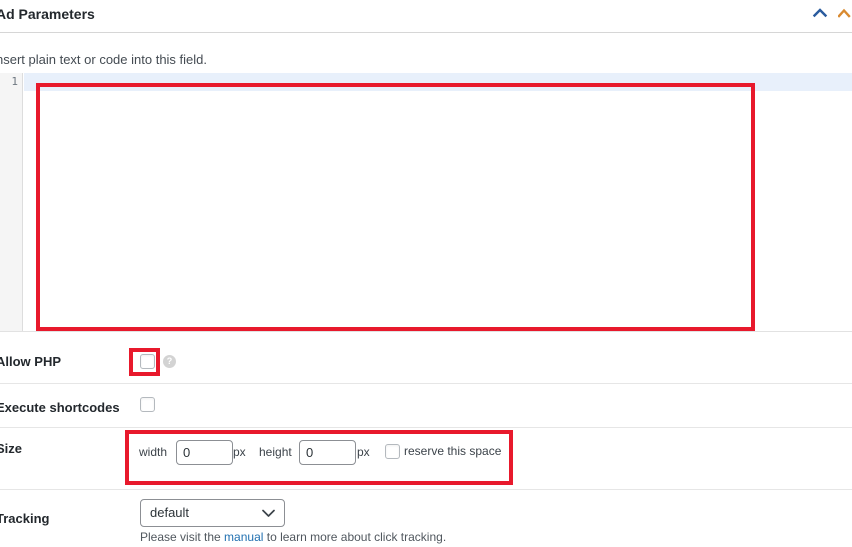 The width and height of the screenshot is (852, 547). Describe the element at coordinates (453, 451) in the screenshot. I see `reserve-space-label: reserve this space` at that location.